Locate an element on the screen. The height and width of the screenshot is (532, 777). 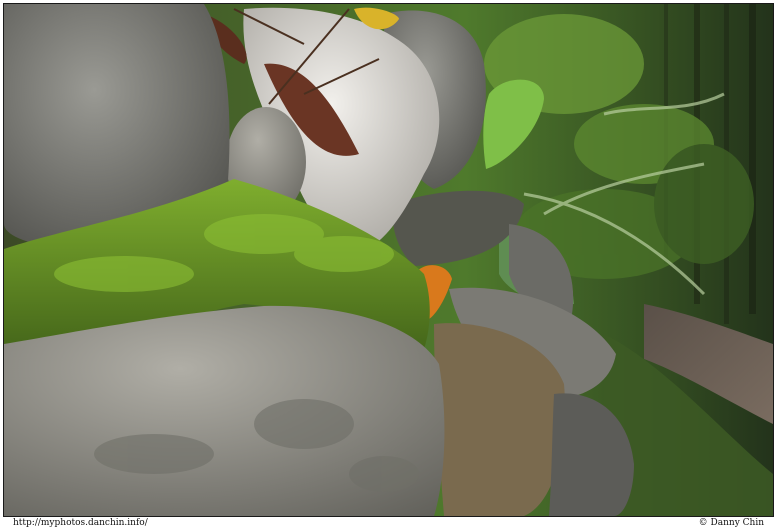
photographer-url: http://myphotos.danchin.info/ is located at coordinates (80, 523).